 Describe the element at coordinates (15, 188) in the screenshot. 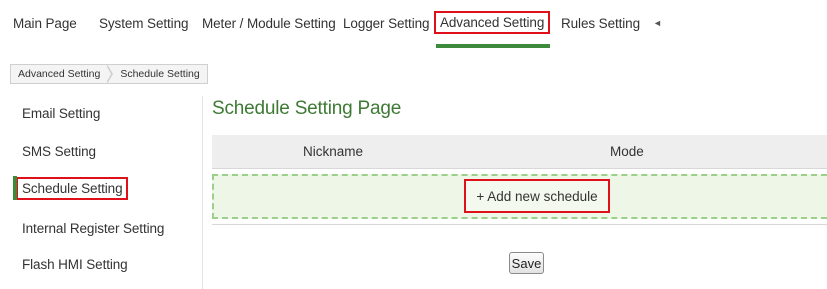

I see `active-item-indicator` at that location.